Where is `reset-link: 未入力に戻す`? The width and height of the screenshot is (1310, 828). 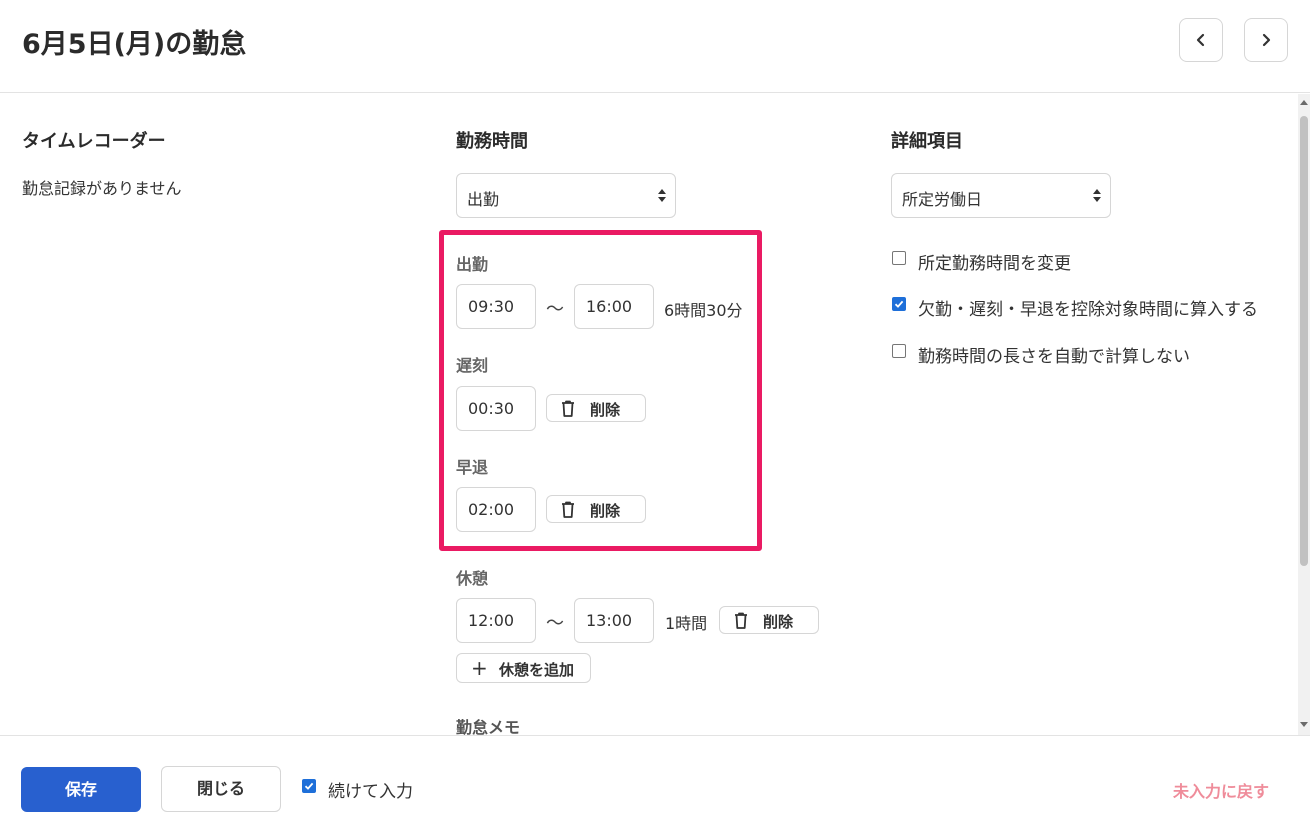 reset-link: 未入力に戻す is located at coordinates (1221, 790).